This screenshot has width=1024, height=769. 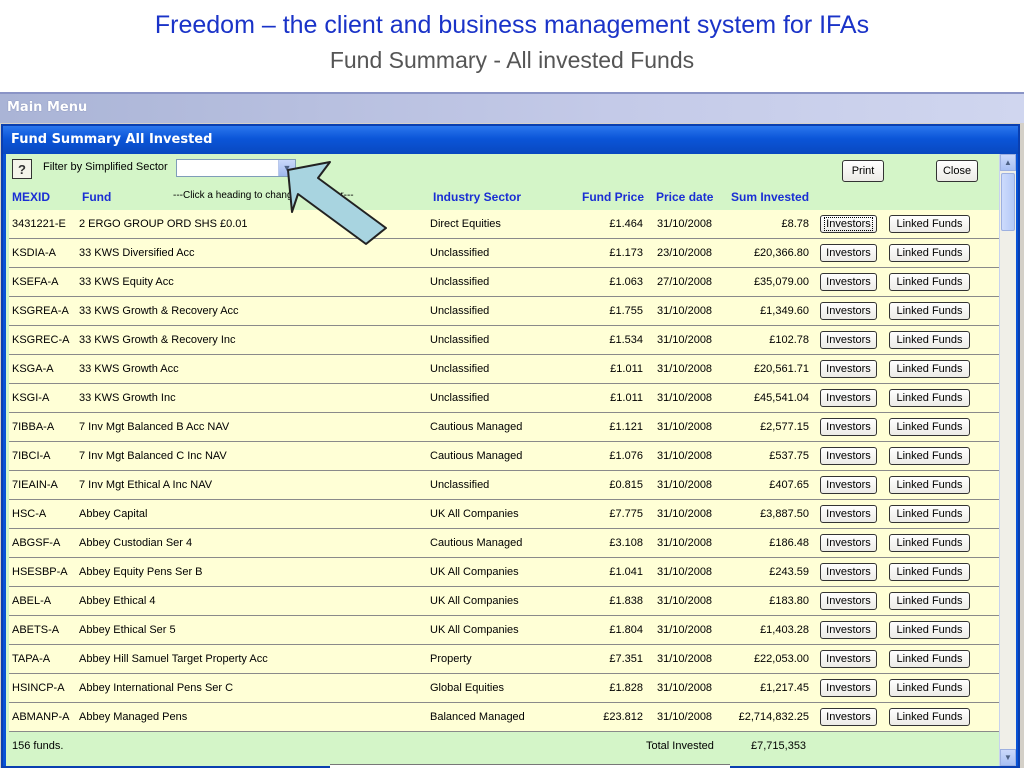 What do you see at coordinates (1008, 162) in the screenshot?
I see `scroll-up-icon: ▲` at bounding box center [1008, 162].